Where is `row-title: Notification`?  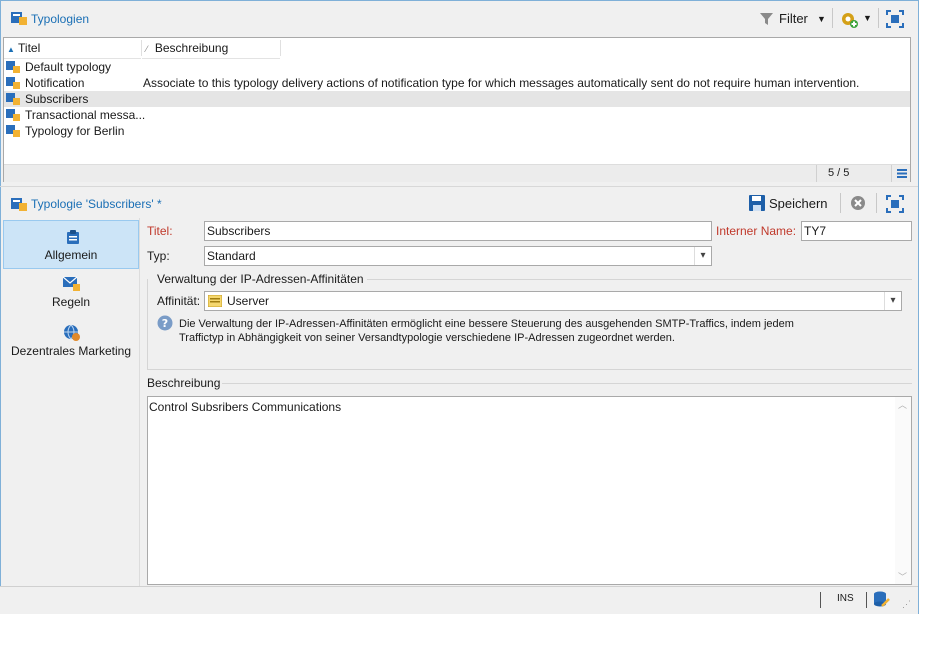
row-title: Notification is located at coordinates (55, 83).